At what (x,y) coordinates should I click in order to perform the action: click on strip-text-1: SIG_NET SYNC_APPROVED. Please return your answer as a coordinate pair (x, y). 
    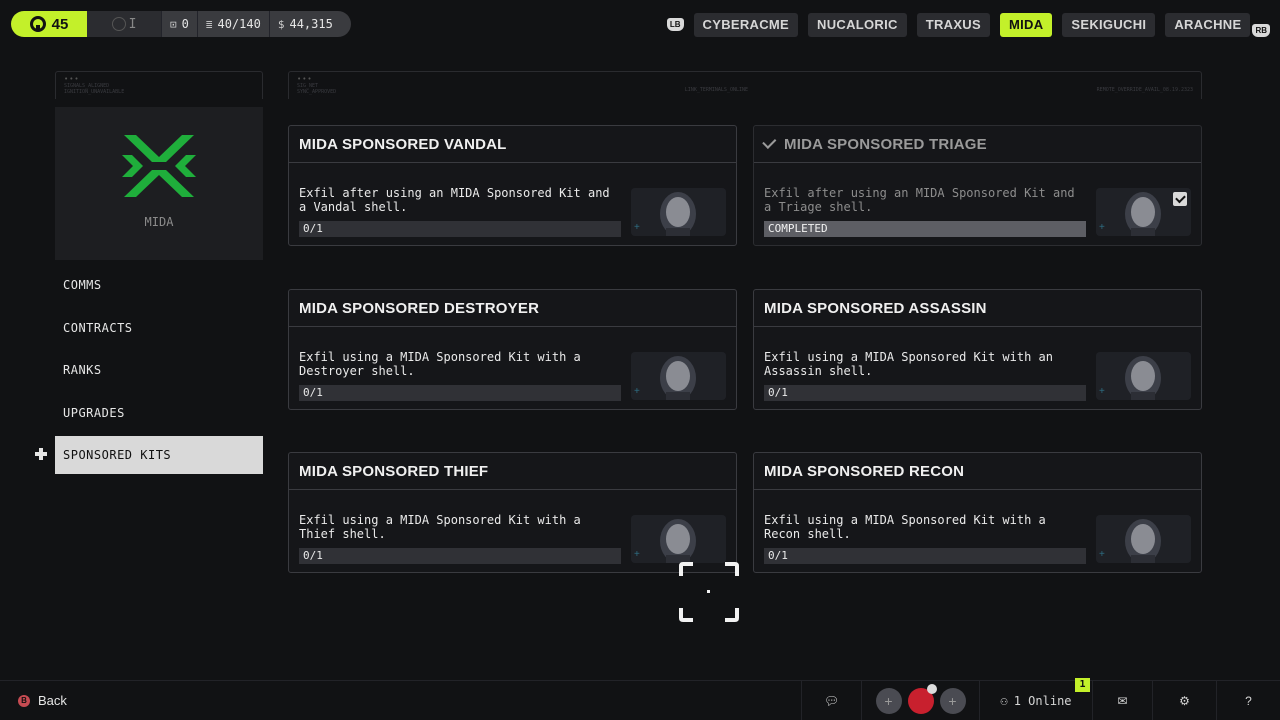
    Looking at the image, I should click on (317, 89).